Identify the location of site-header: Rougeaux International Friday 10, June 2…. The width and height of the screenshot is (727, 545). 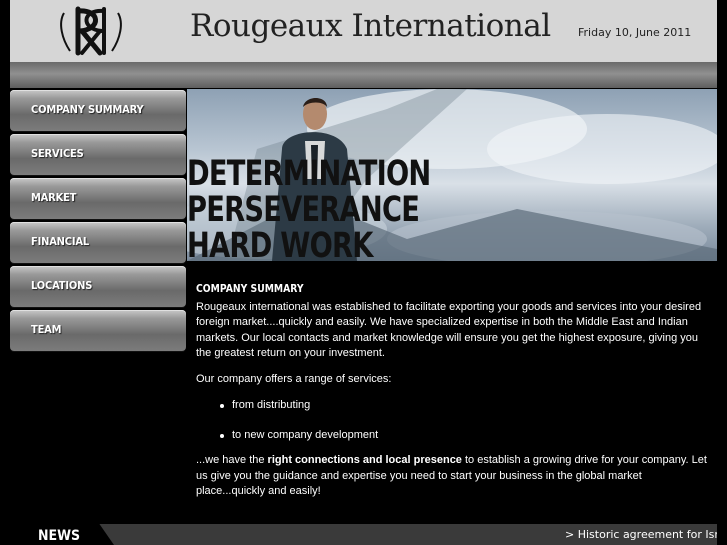
(363, 31).